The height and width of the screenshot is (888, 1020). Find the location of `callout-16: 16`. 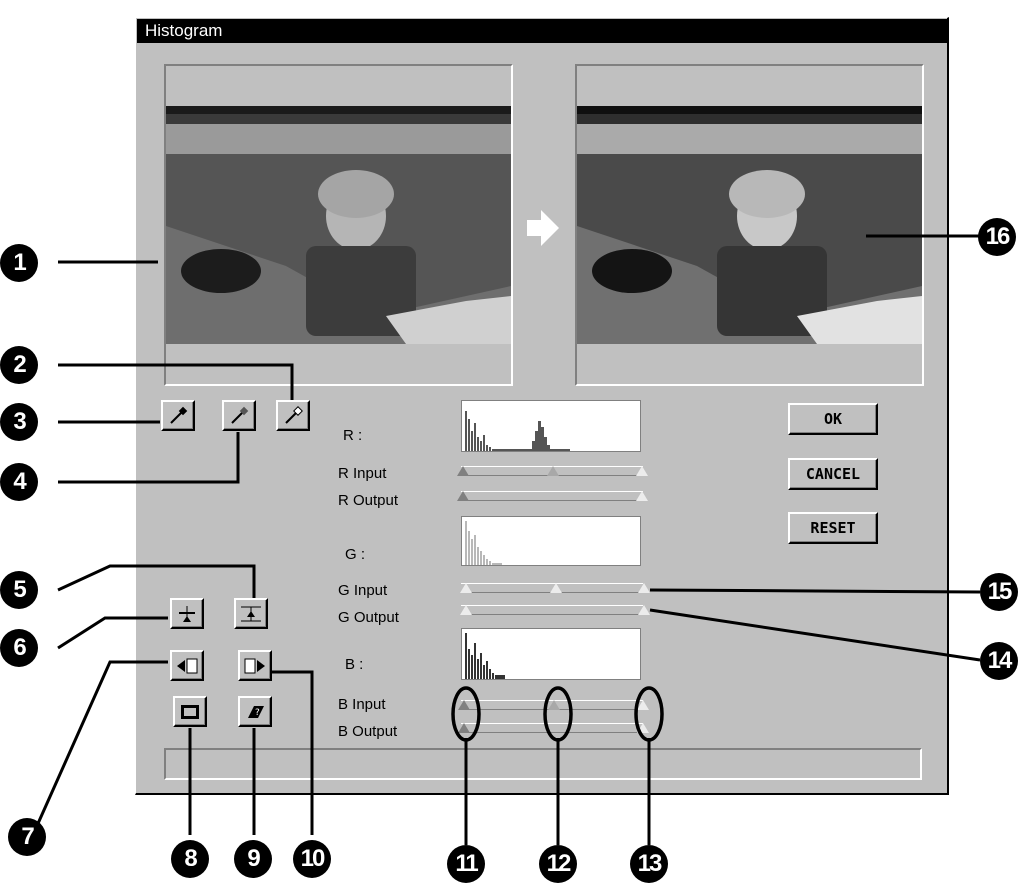

callout-16: 16 is located at coordinates (997, 237).